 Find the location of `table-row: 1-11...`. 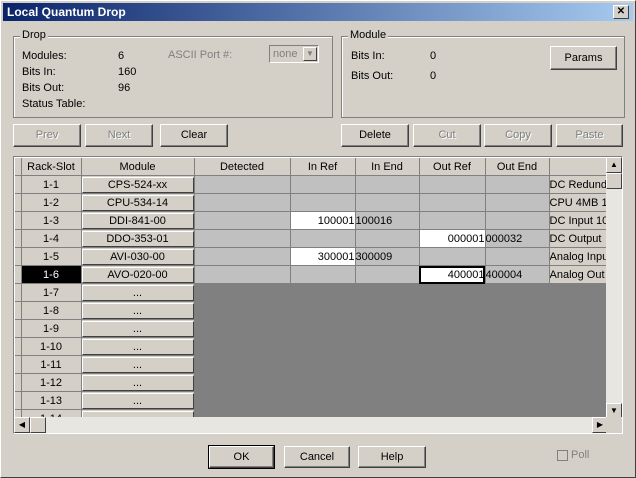

table-row: 1-11... is located at coordinates (317, 364).